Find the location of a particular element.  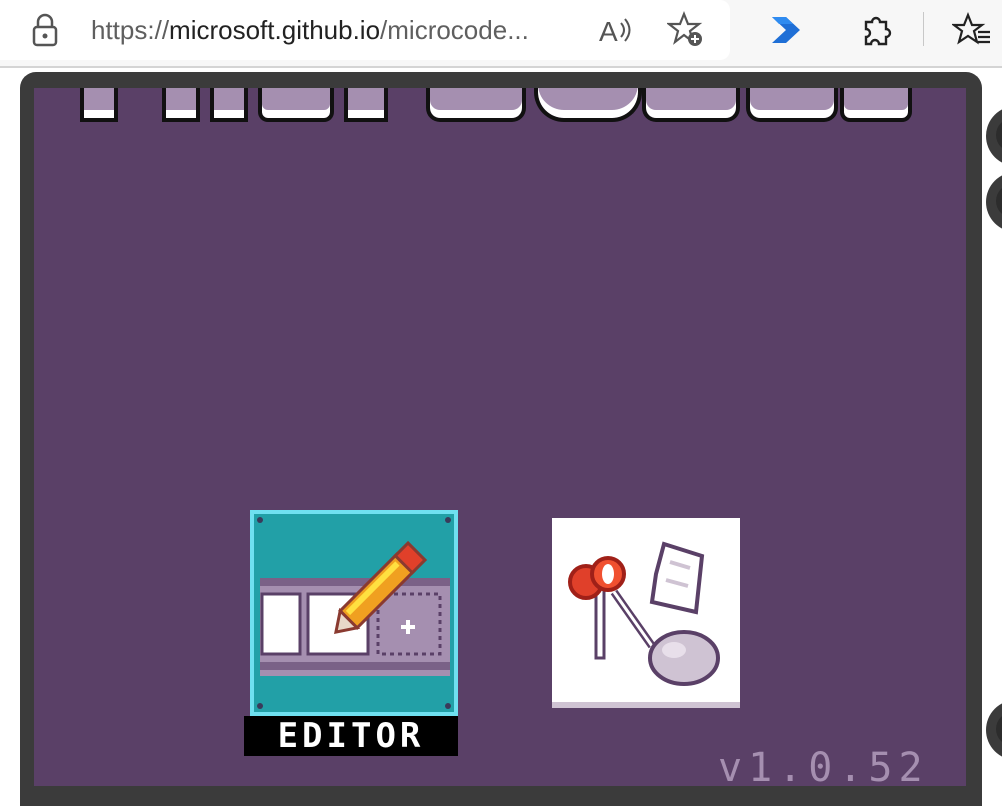

toolbar-separator is located at coordinates (923, 29).